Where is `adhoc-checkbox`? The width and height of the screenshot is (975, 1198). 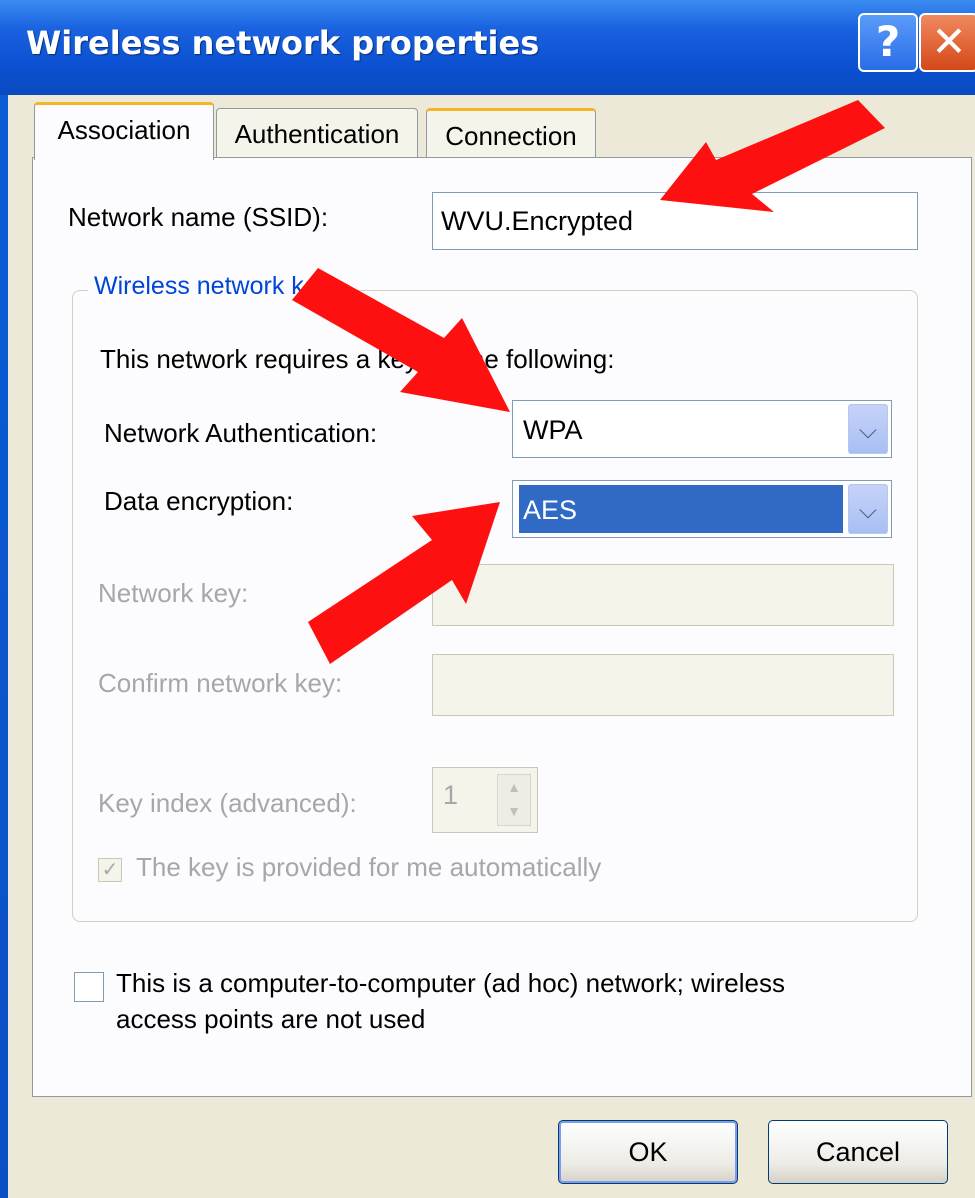
adhoc-checkbox is located at coordinates (89, 987).